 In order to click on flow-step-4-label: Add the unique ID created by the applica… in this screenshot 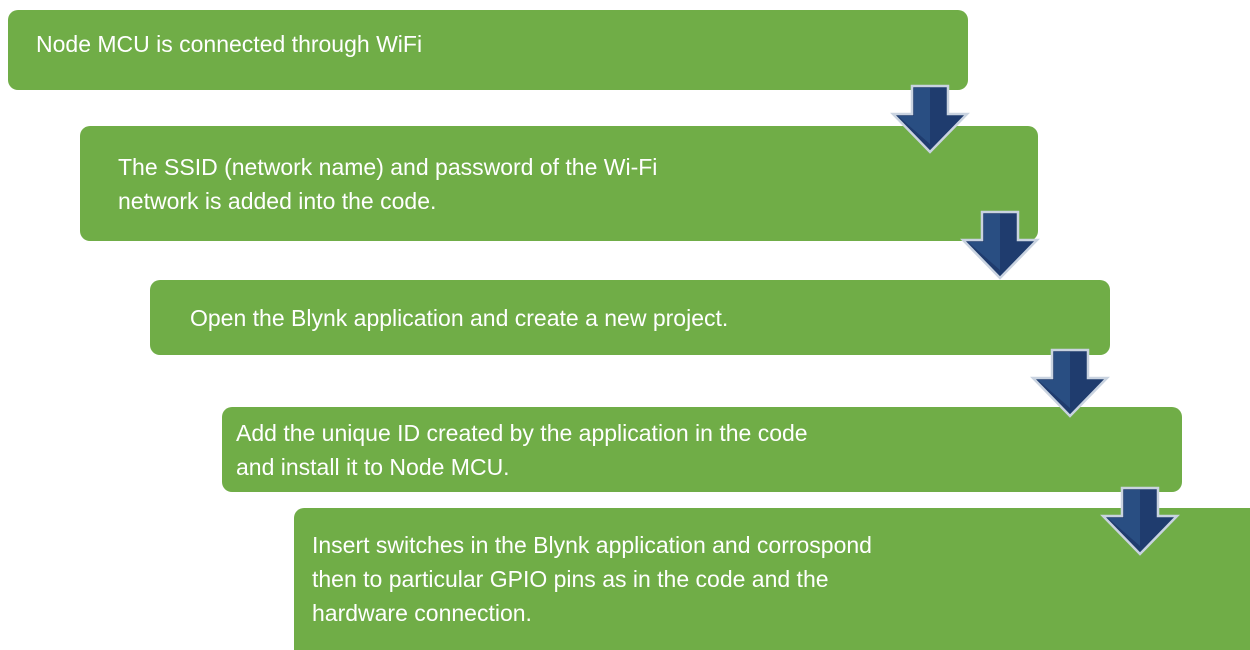, I will do `click(522, 449)`.